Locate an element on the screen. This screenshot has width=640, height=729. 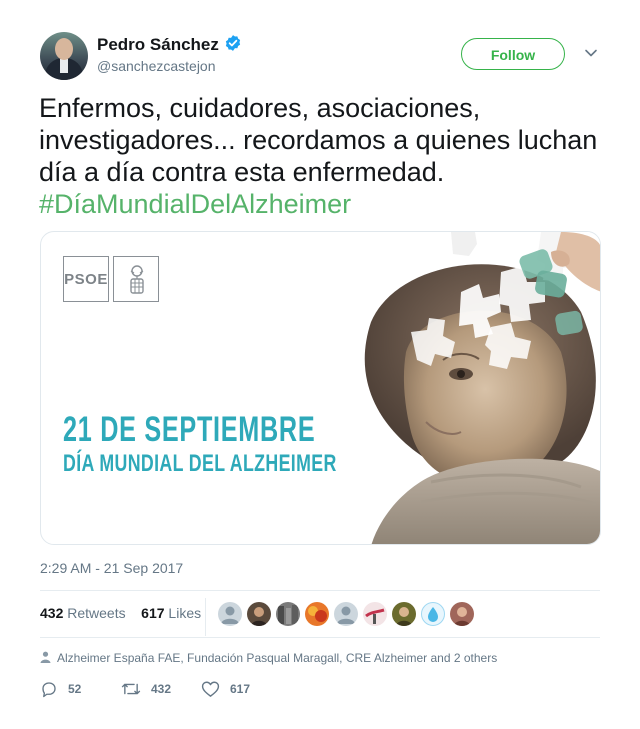
retweets-stat: 432 Retweets is located at coordinates (83, 613).